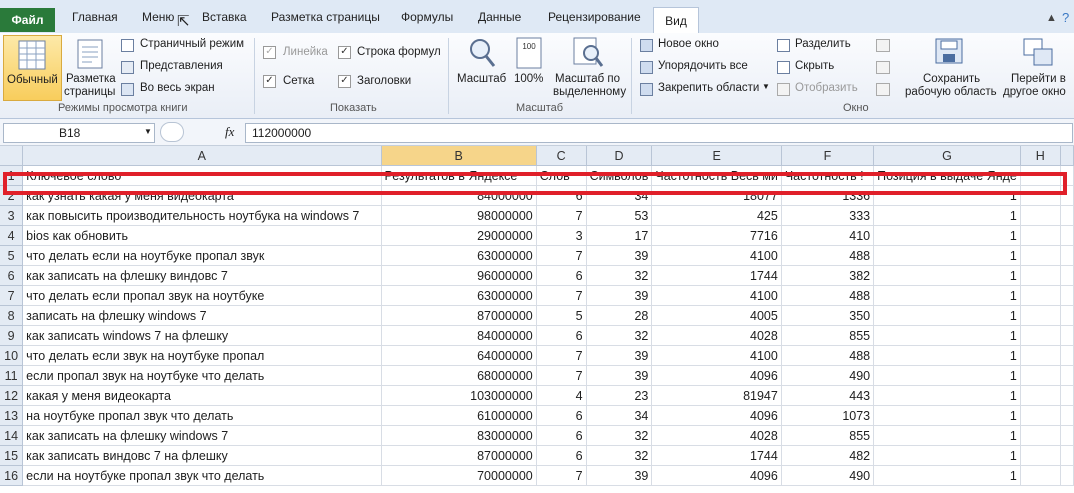 The image size is (1074, 493). Describe the element at coordinates (202, 315) in the screenshot. I see `cell: записать на флешку windows 7` at that location.